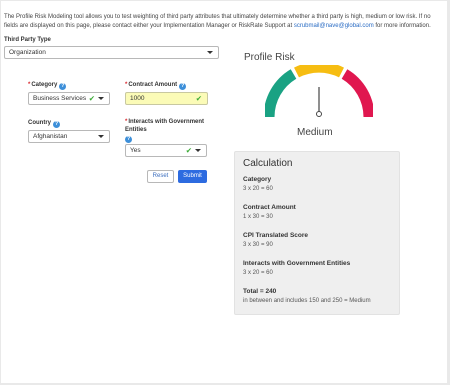 Image resolution: width=450 pixels, height=385 pixels. What do you see at coordinates (297, 263) in the screenshot?
I see `calc-item-heading: Interacts with Government Entities` at bounding box center [297, 263].